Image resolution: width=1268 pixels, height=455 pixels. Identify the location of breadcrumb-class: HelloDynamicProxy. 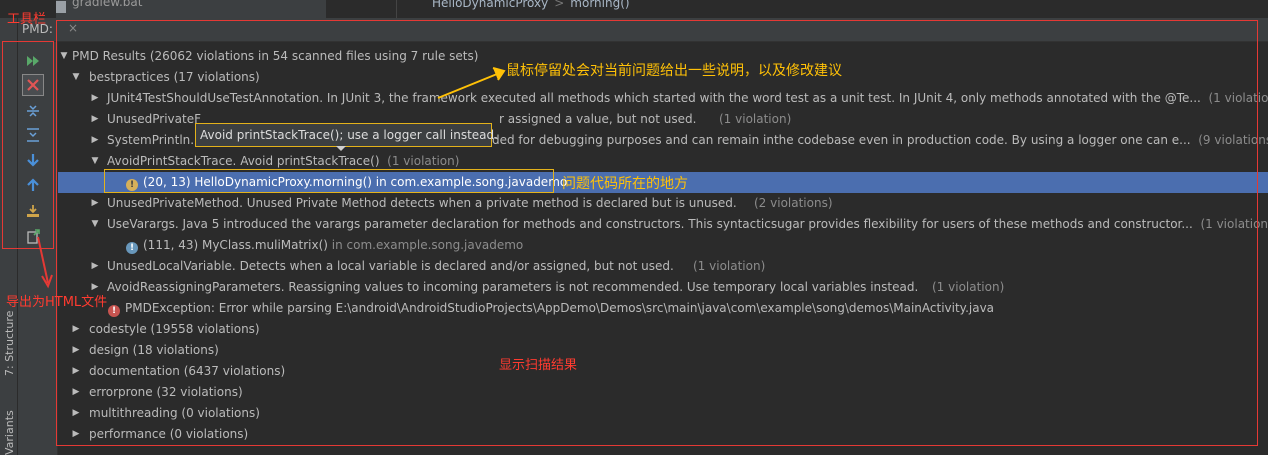
(490, 5).